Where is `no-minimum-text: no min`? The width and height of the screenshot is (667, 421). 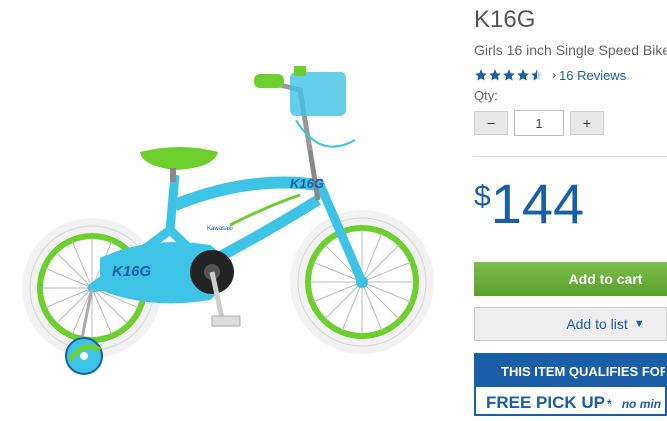
no-minimum-text: no min is located at coordinates (641, 404).